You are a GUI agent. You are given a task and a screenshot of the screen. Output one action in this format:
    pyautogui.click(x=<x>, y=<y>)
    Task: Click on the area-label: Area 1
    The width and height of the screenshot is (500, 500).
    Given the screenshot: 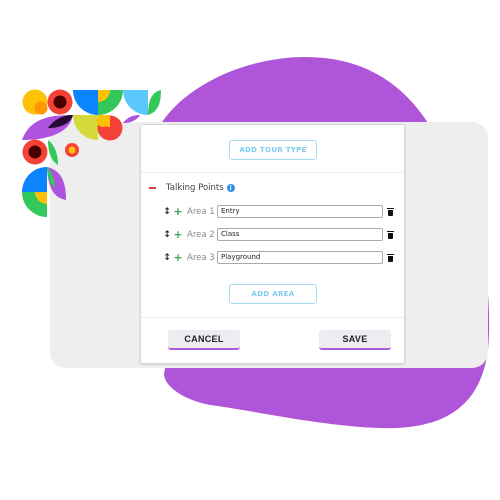 What is the action you would take?
    pyautogui.click(x=201, y=211)
    